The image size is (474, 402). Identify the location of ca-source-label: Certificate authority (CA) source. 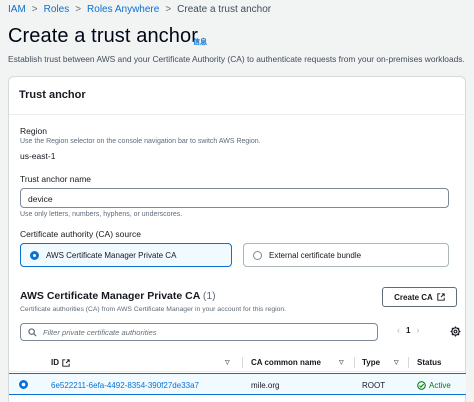
(80, 234).